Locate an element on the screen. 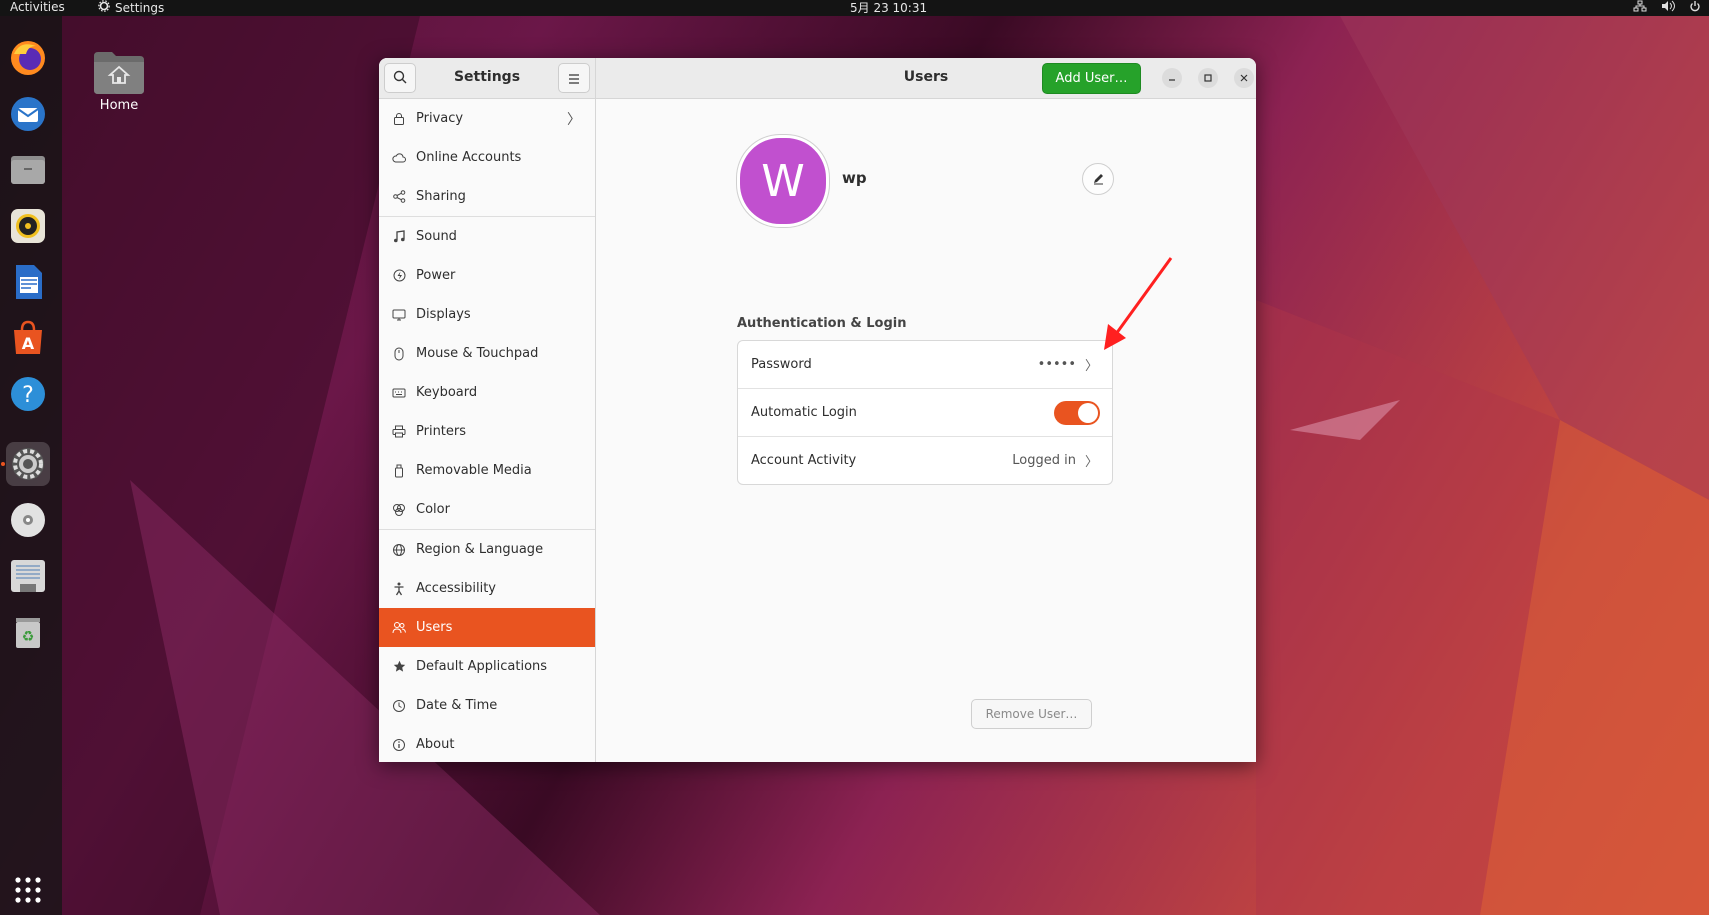  firefox-icon is located at coordinates (28, 58).